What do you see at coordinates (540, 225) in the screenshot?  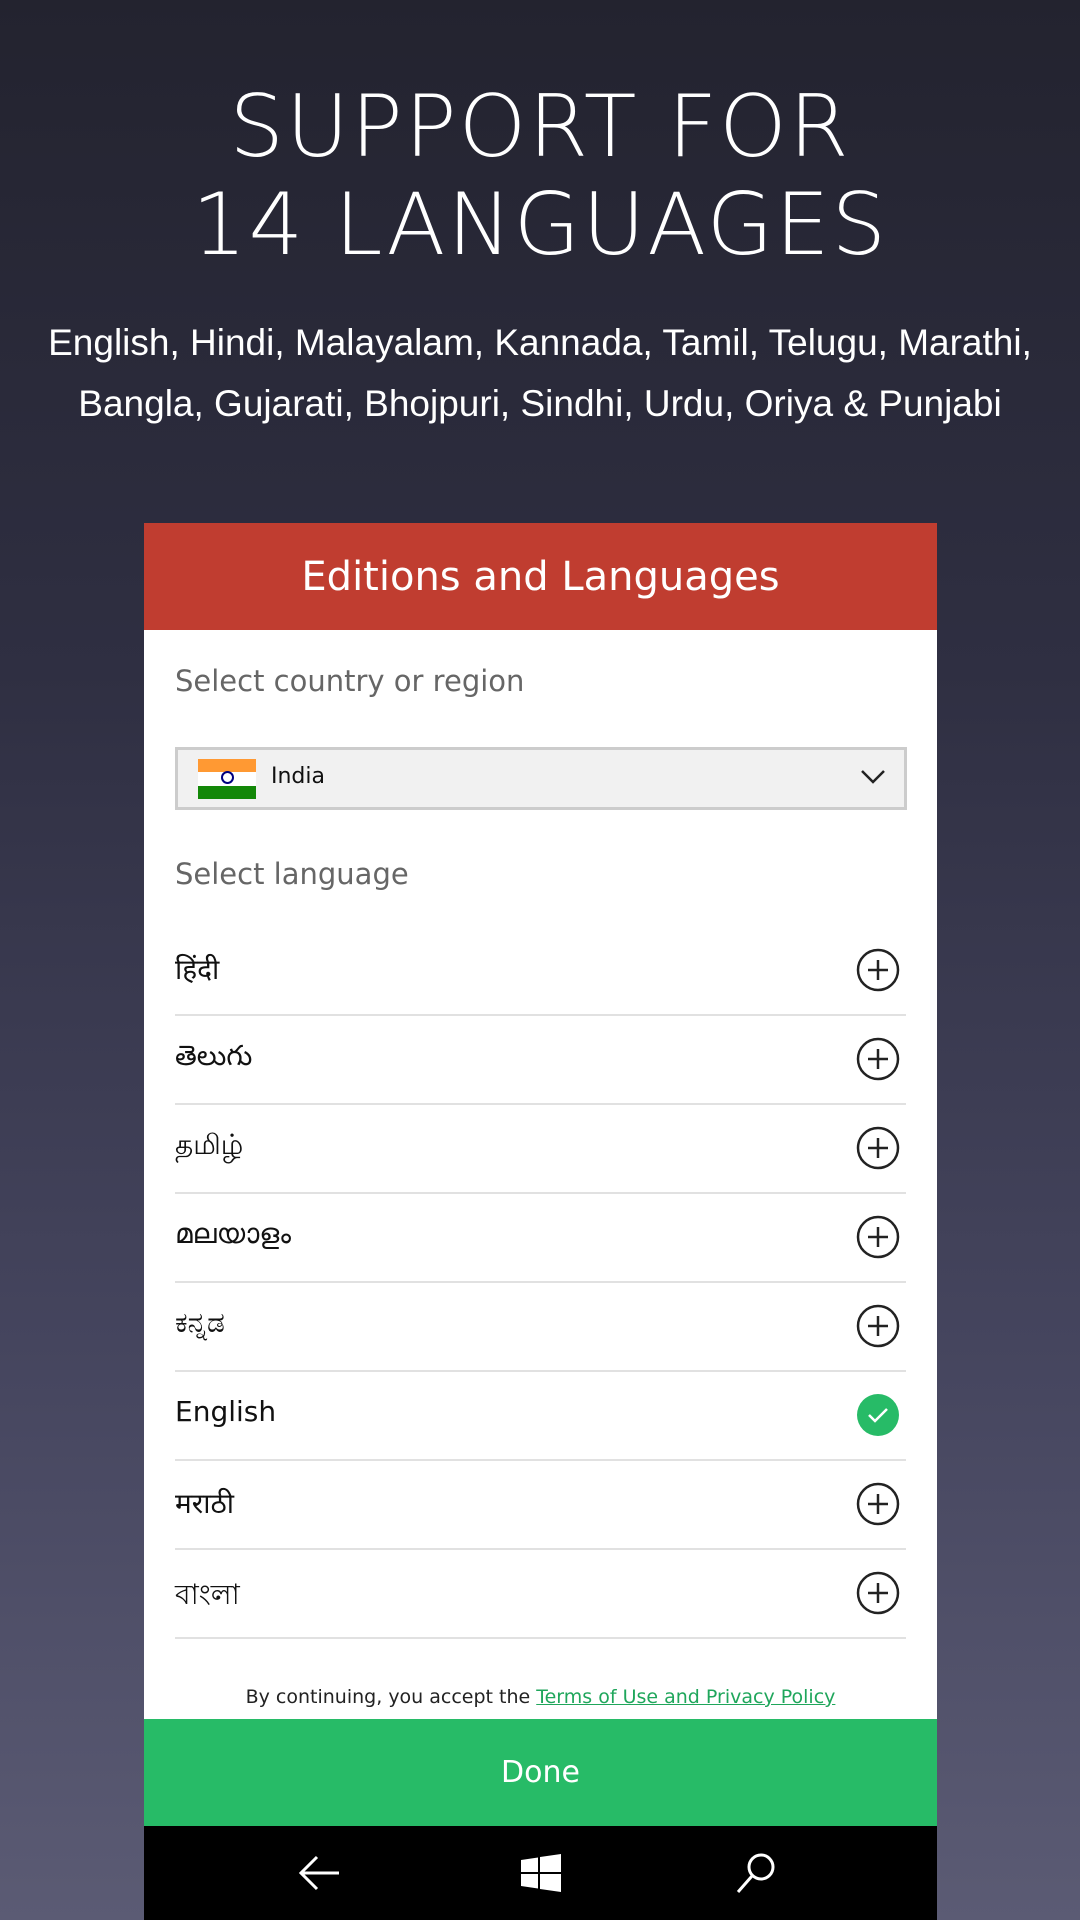 I see `headline-line-2: 14 LANGUAGES` at bounding box center [540, 225].